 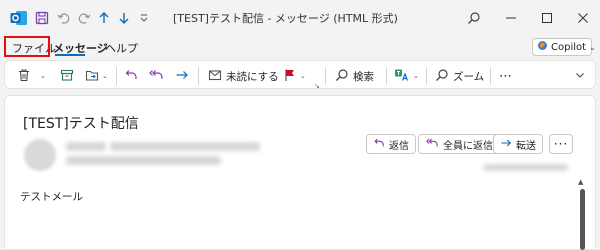 I want to click on active-tab-indicator, so click(x=70, y=55).